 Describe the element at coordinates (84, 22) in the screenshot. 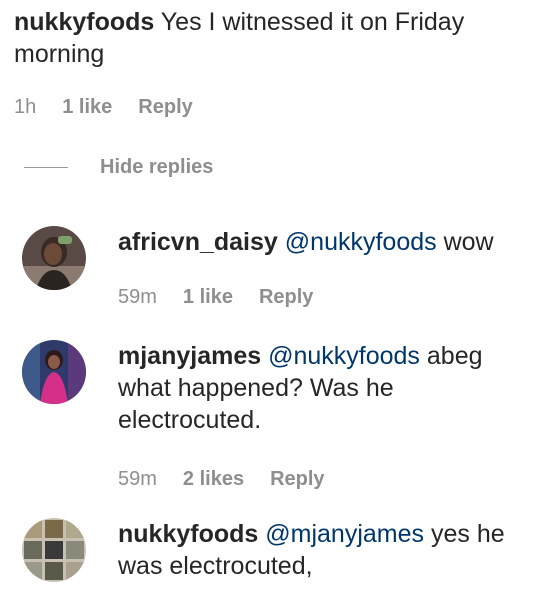

I see `comment-username: nukkyfoods` at that location.